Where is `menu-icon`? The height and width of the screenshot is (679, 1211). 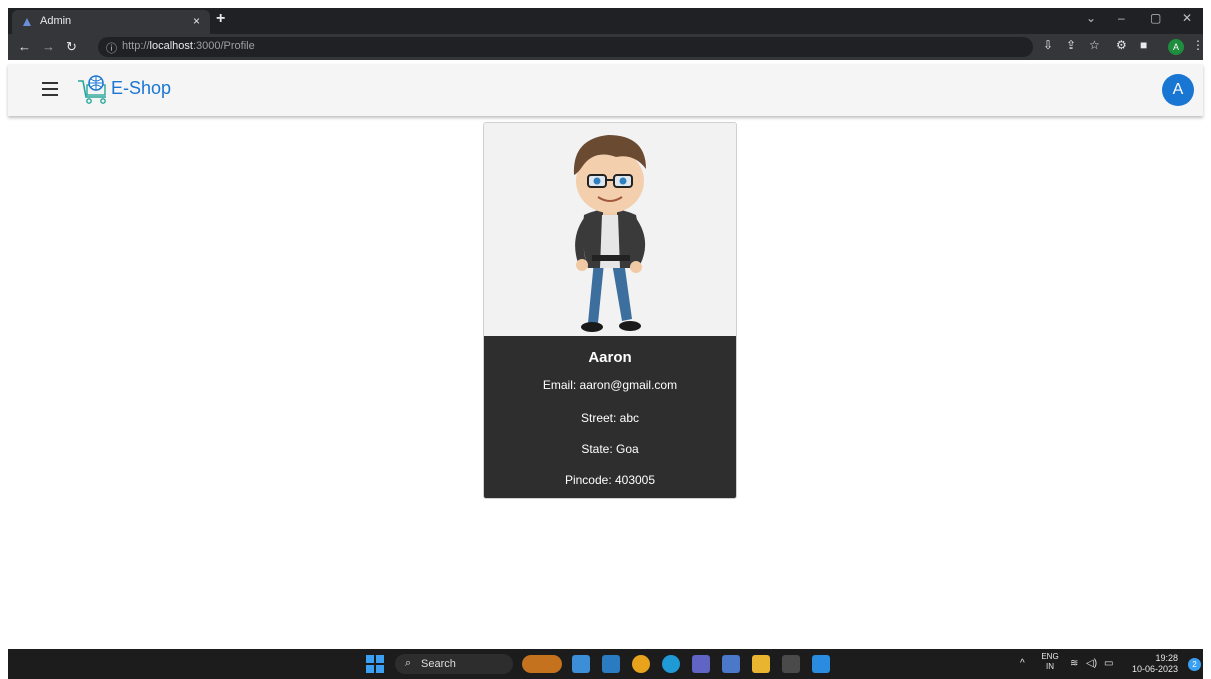 menu-icon is located at coordinates (50, 89).